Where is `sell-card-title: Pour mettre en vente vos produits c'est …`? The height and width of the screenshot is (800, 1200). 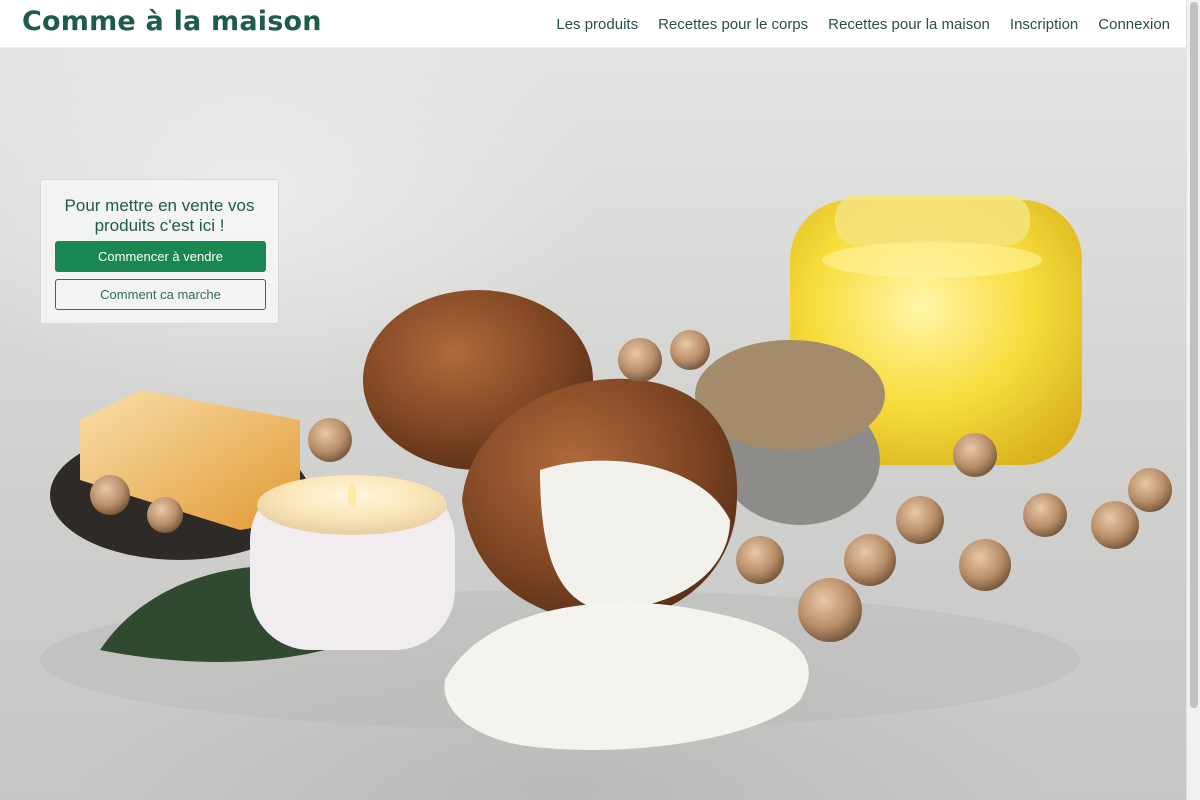
sell-card-title: Pour mettre en vente vos produits c'est … is located at coordinates (159, 215).